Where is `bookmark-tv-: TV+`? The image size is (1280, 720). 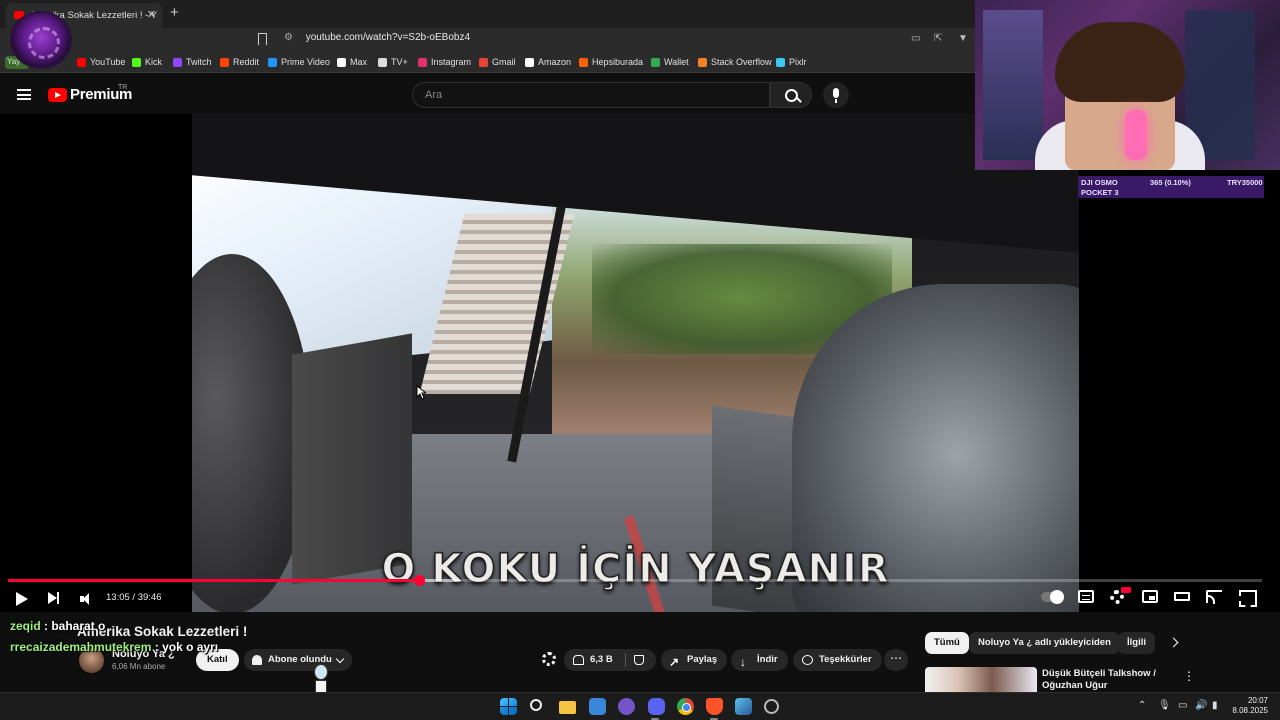
bookmark-tv-: TV+ is located at coordinates (393, 62).